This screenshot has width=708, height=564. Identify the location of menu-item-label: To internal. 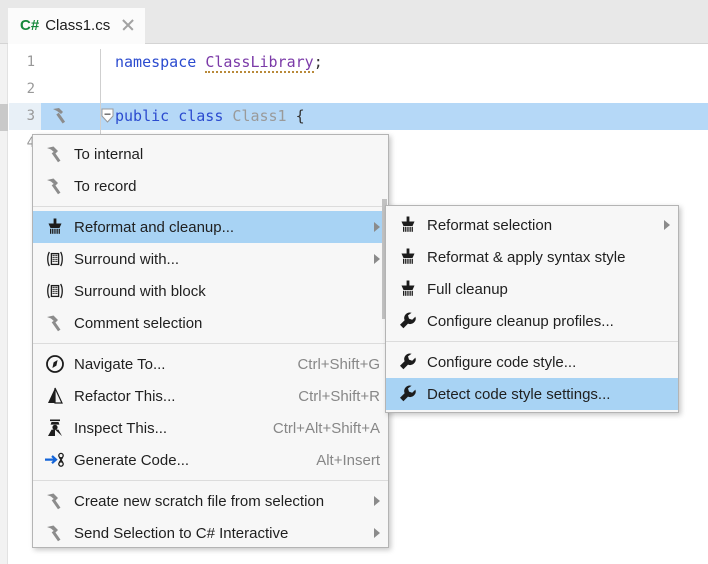
(109, 154).